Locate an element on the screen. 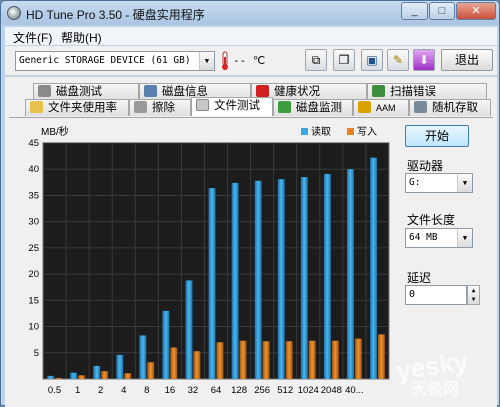 The image size is (500, 407). options-button: ✎ is located at coordinates (398, 60).